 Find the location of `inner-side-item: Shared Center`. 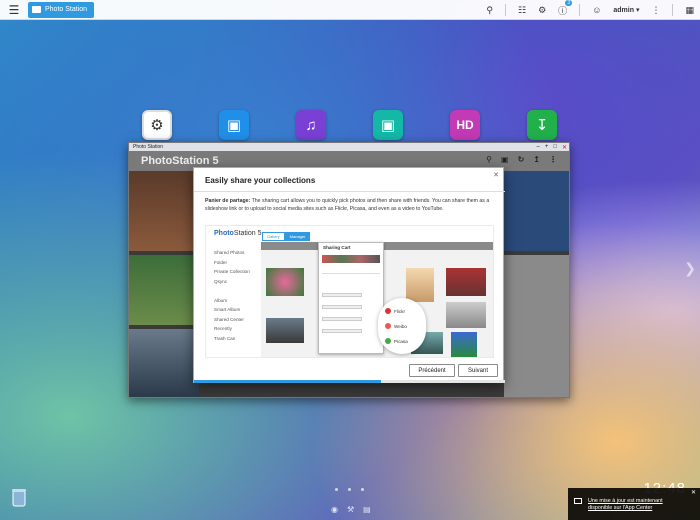

inner-side-item: Shared Center is located at coordinates (229, 319).